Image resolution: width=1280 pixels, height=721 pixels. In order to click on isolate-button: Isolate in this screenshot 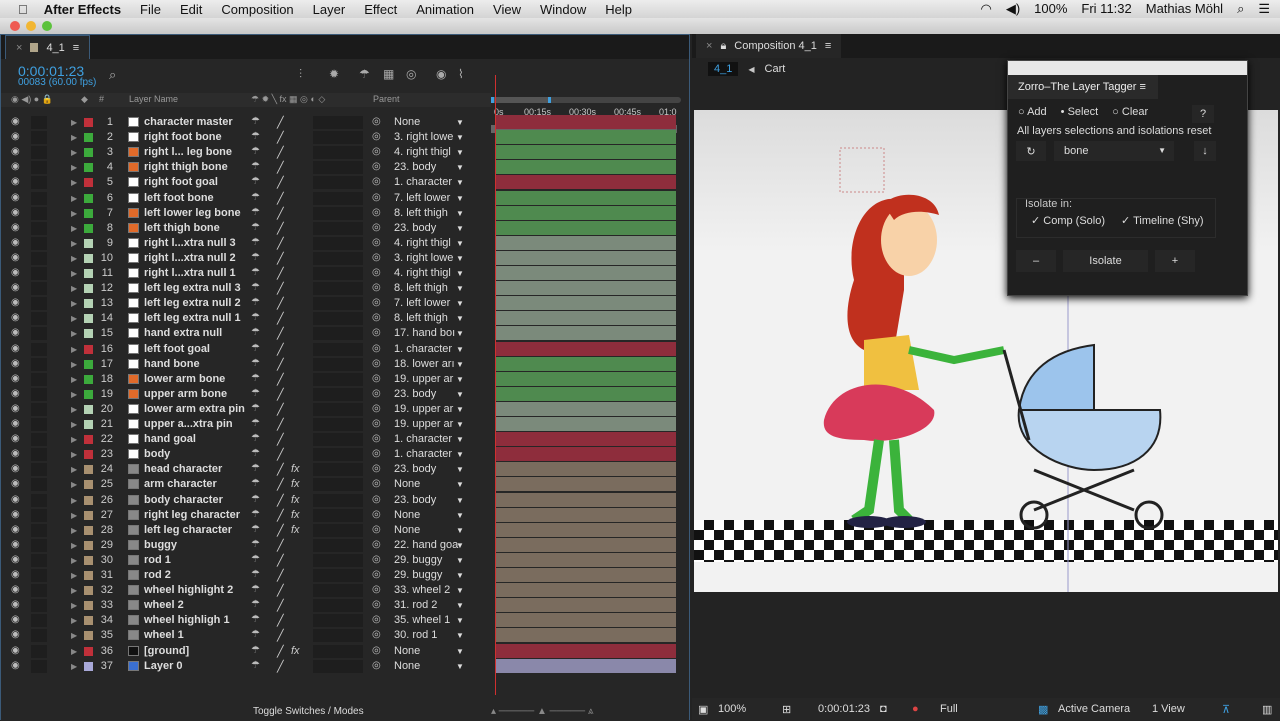, I will do `click(1105, 261)`.